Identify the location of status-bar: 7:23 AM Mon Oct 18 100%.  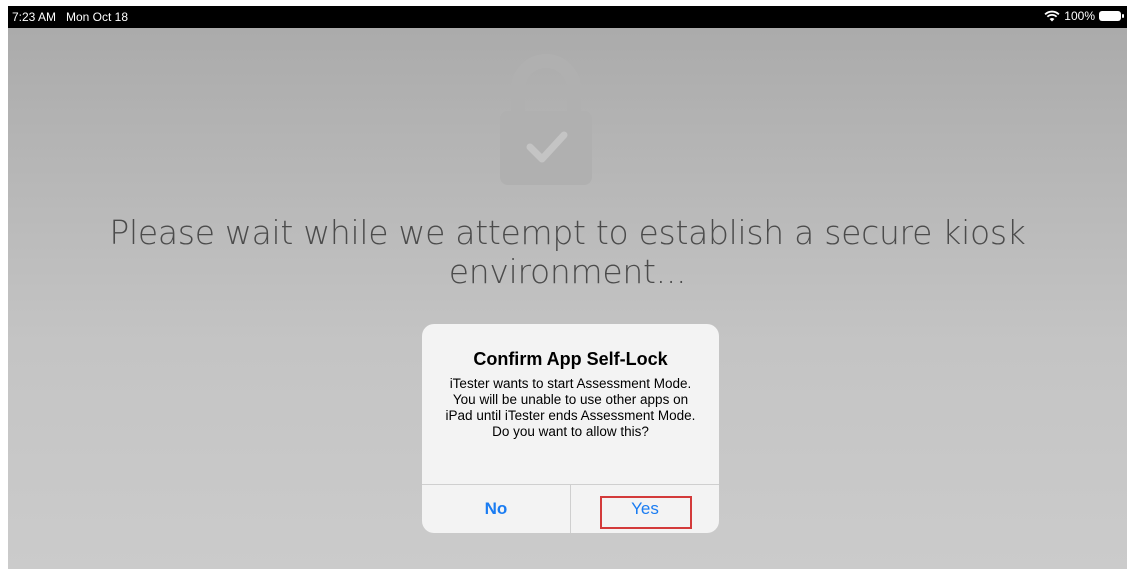
(567, 17).